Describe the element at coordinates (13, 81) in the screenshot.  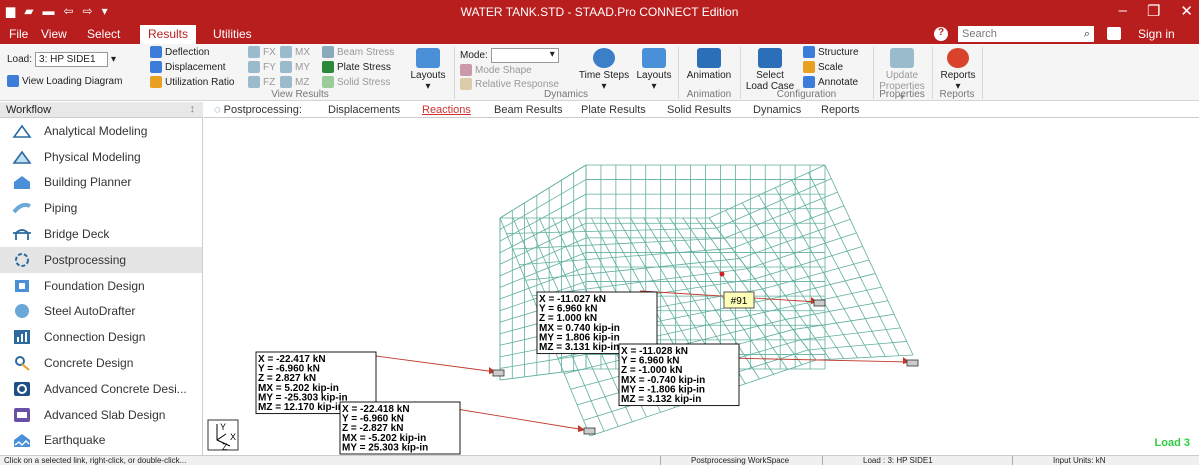
I see `loading-diagram-icon` at that location.